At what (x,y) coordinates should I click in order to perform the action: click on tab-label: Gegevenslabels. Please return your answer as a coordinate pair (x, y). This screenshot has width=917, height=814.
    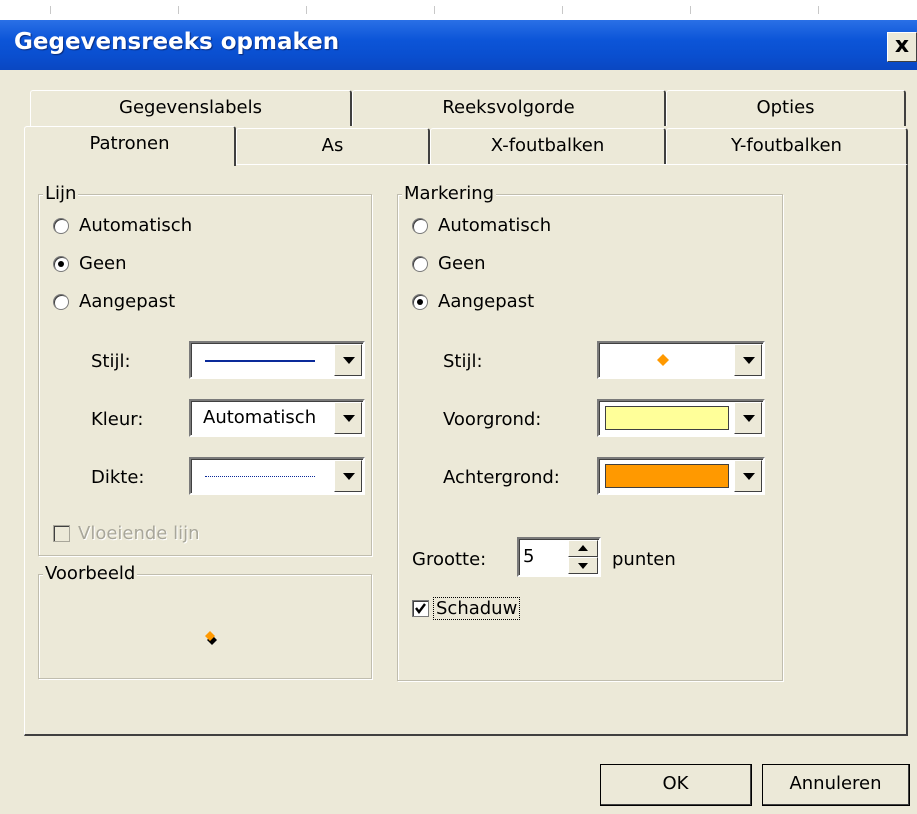
    Looking at the image, I should click on (190, 107).